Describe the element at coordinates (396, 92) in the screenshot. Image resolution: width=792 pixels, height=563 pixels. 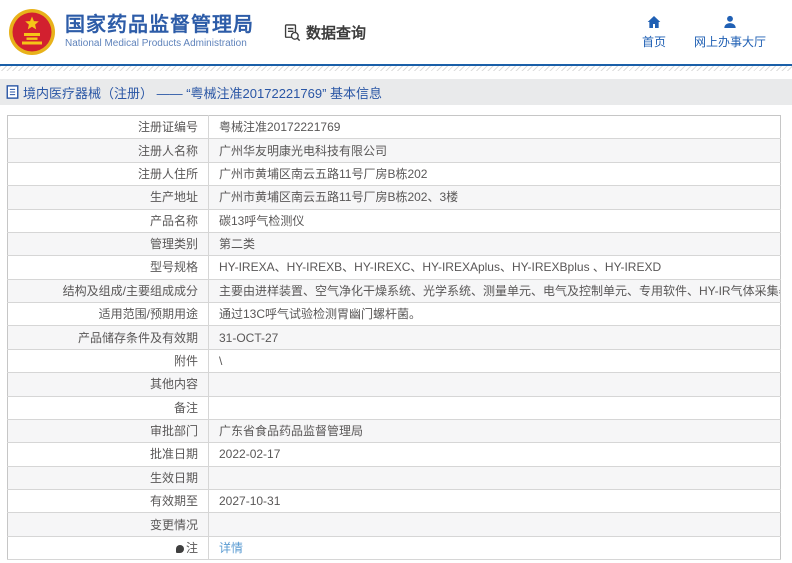
I see `breadcrumb: 境内医疗器械（注册） —— “粤械注准20172221769” 基本信息` at that location.